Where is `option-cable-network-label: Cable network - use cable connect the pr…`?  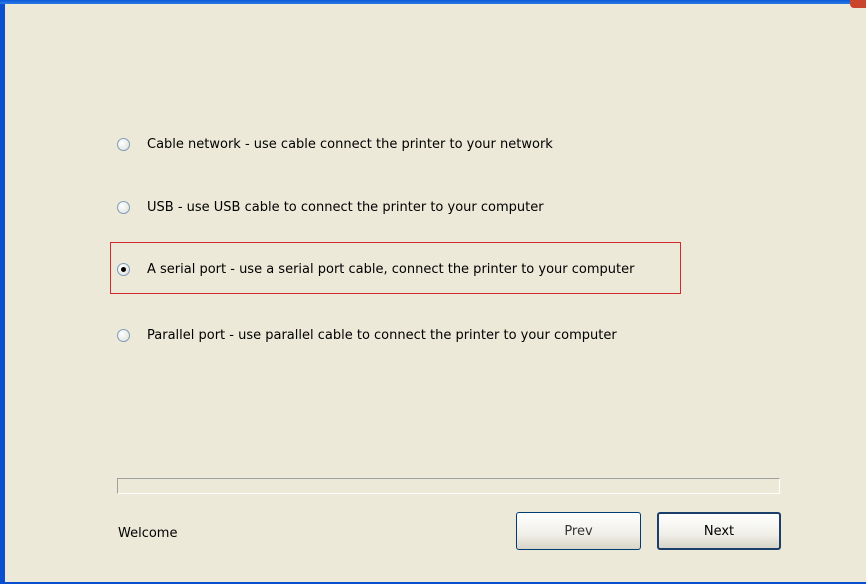 option-cable-network-label: Cable network - use cable connect the pr… is located at coordinates (350, 144).